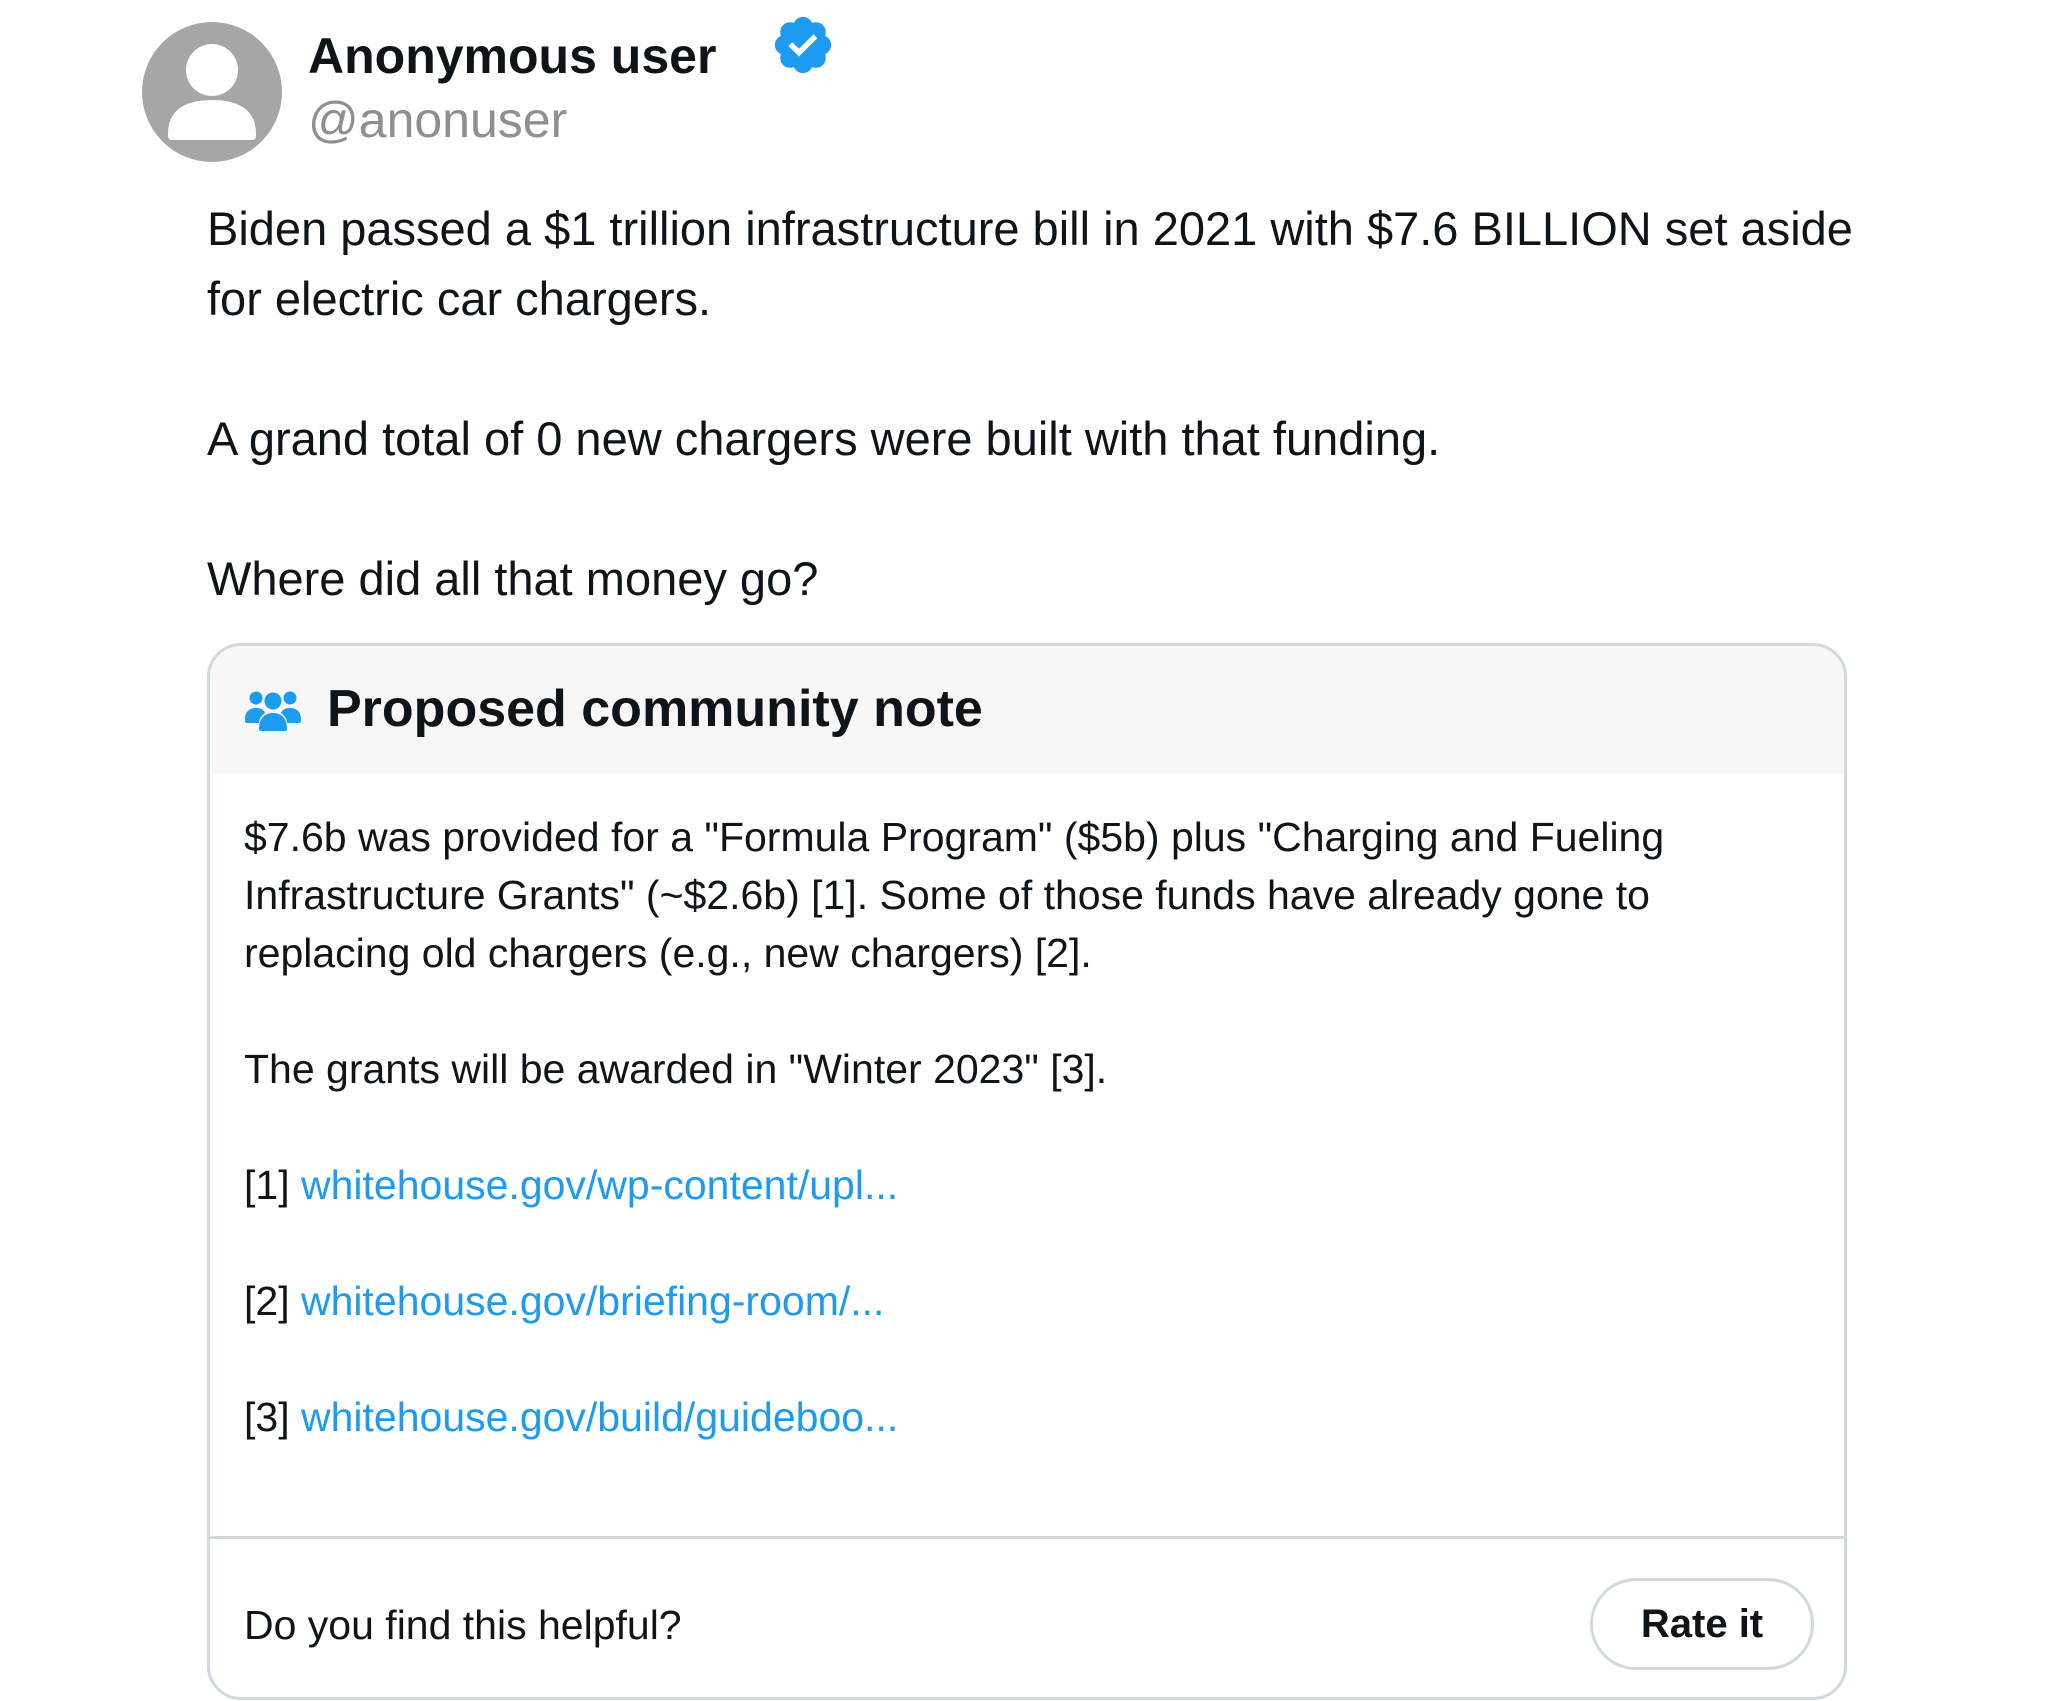  What do you see at coordinates (463, 1625) in the screenshot?
I see `helpful-question: Do you find this helpful?` at bounding box center [463, 1625].